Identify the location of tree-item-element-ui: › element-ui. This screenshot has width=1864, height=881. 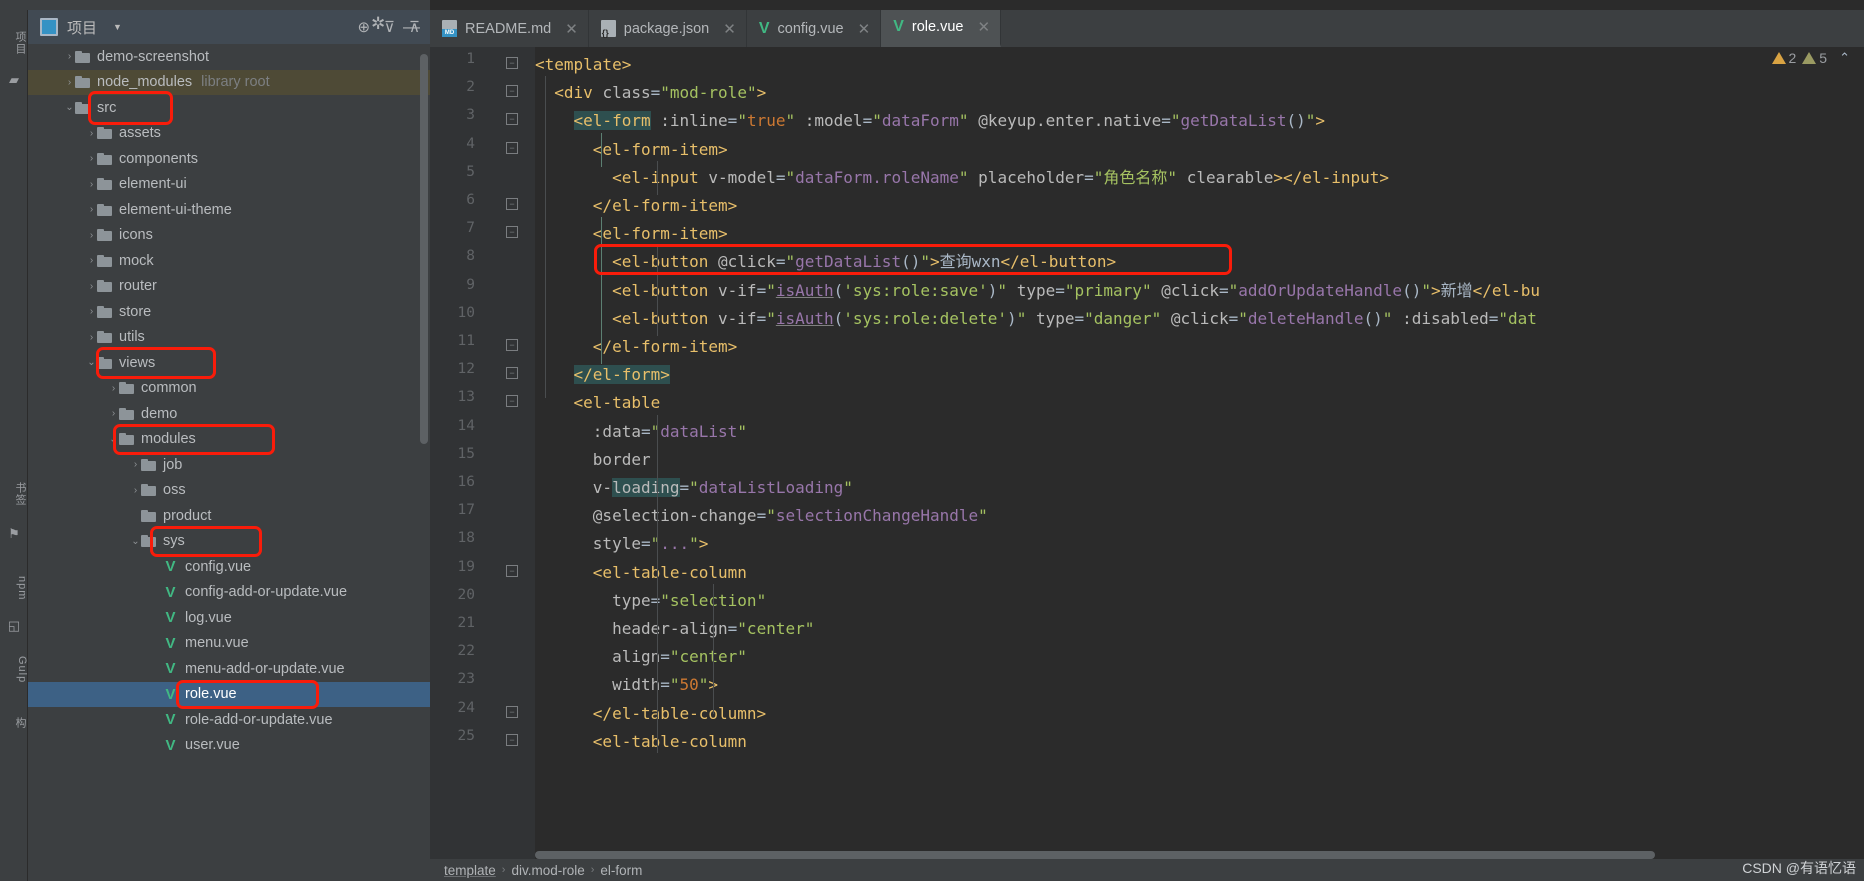
(229, 185).